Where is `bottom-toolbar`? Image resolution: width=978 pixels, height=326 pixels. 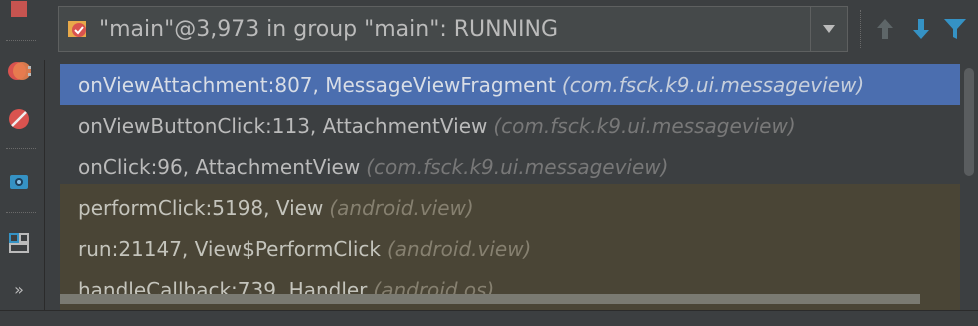
bottom-toolbar is located at coordinates (489, 318).